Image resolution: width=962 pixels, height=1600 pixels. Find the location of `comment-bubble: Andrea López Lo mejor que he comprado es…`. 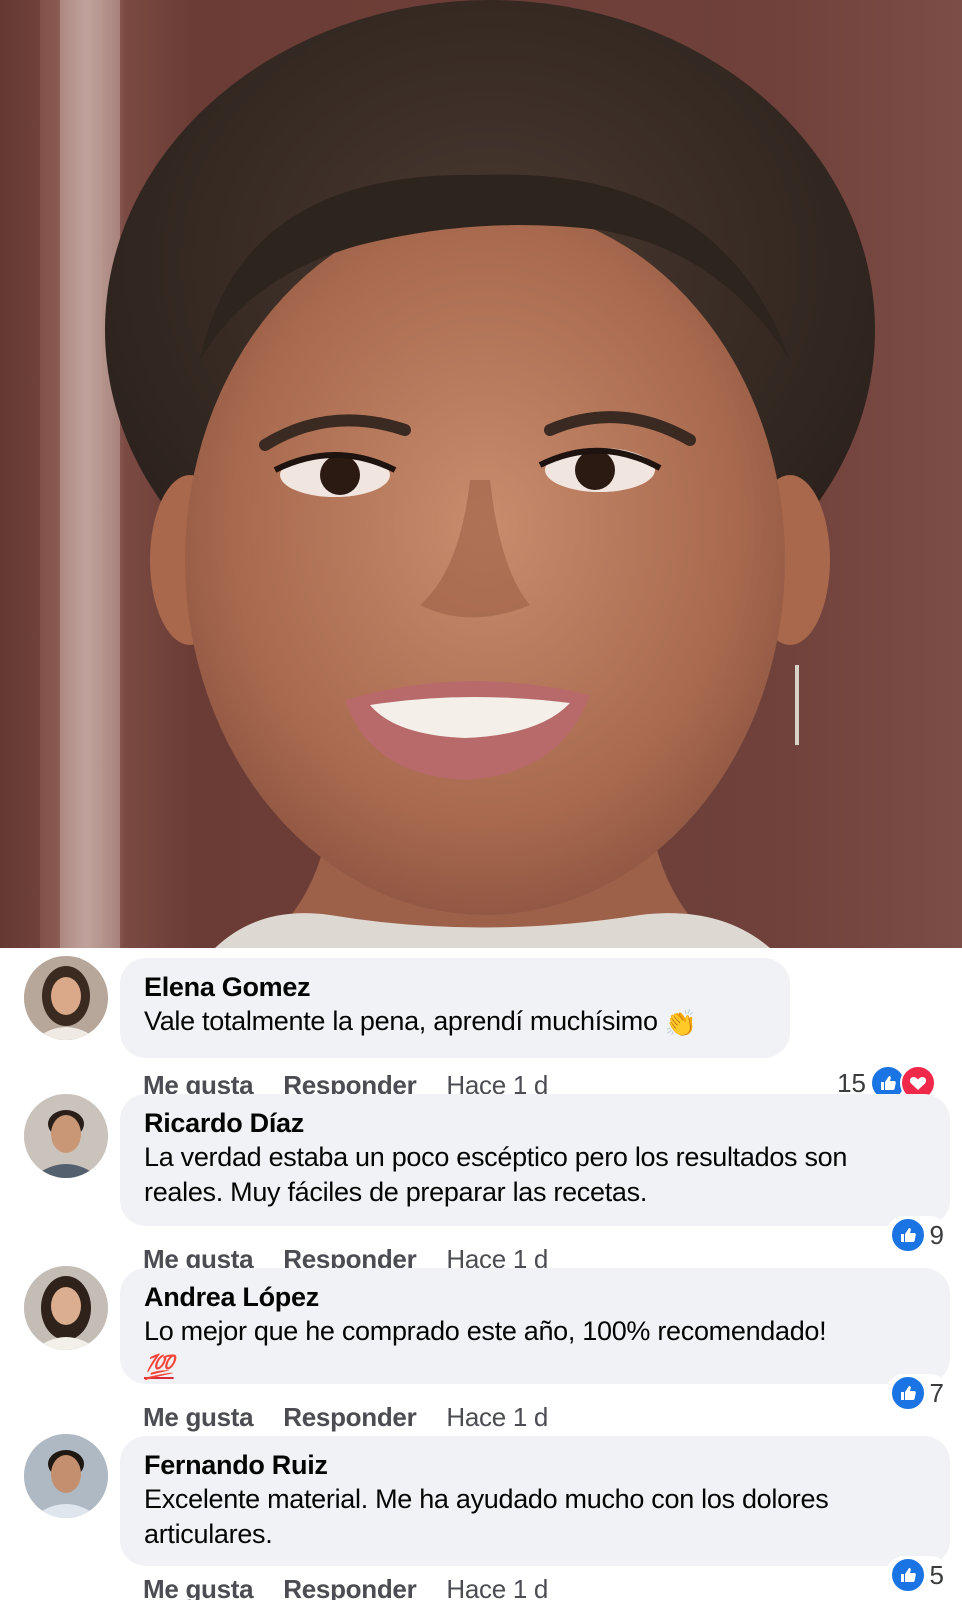

comment-bubble: Andrea López Lo mejor que he comprado es… is located at coordinates (535, 1326).